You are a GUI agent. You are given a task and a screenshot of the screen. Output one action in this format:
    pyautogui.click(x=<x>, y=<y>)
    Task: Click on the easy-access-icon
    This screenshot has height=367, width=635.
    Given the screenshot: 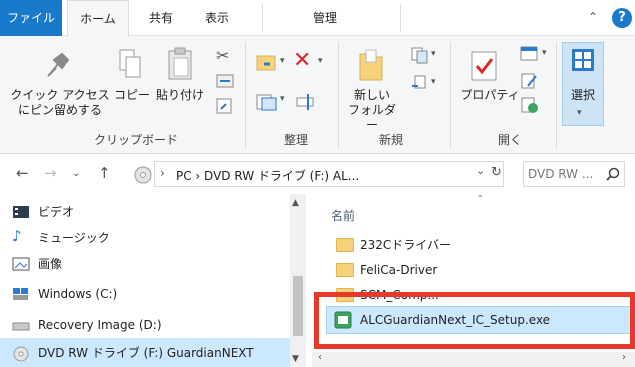 What is the action you would take?
    pyautogui.click(x=420, y=83)
    